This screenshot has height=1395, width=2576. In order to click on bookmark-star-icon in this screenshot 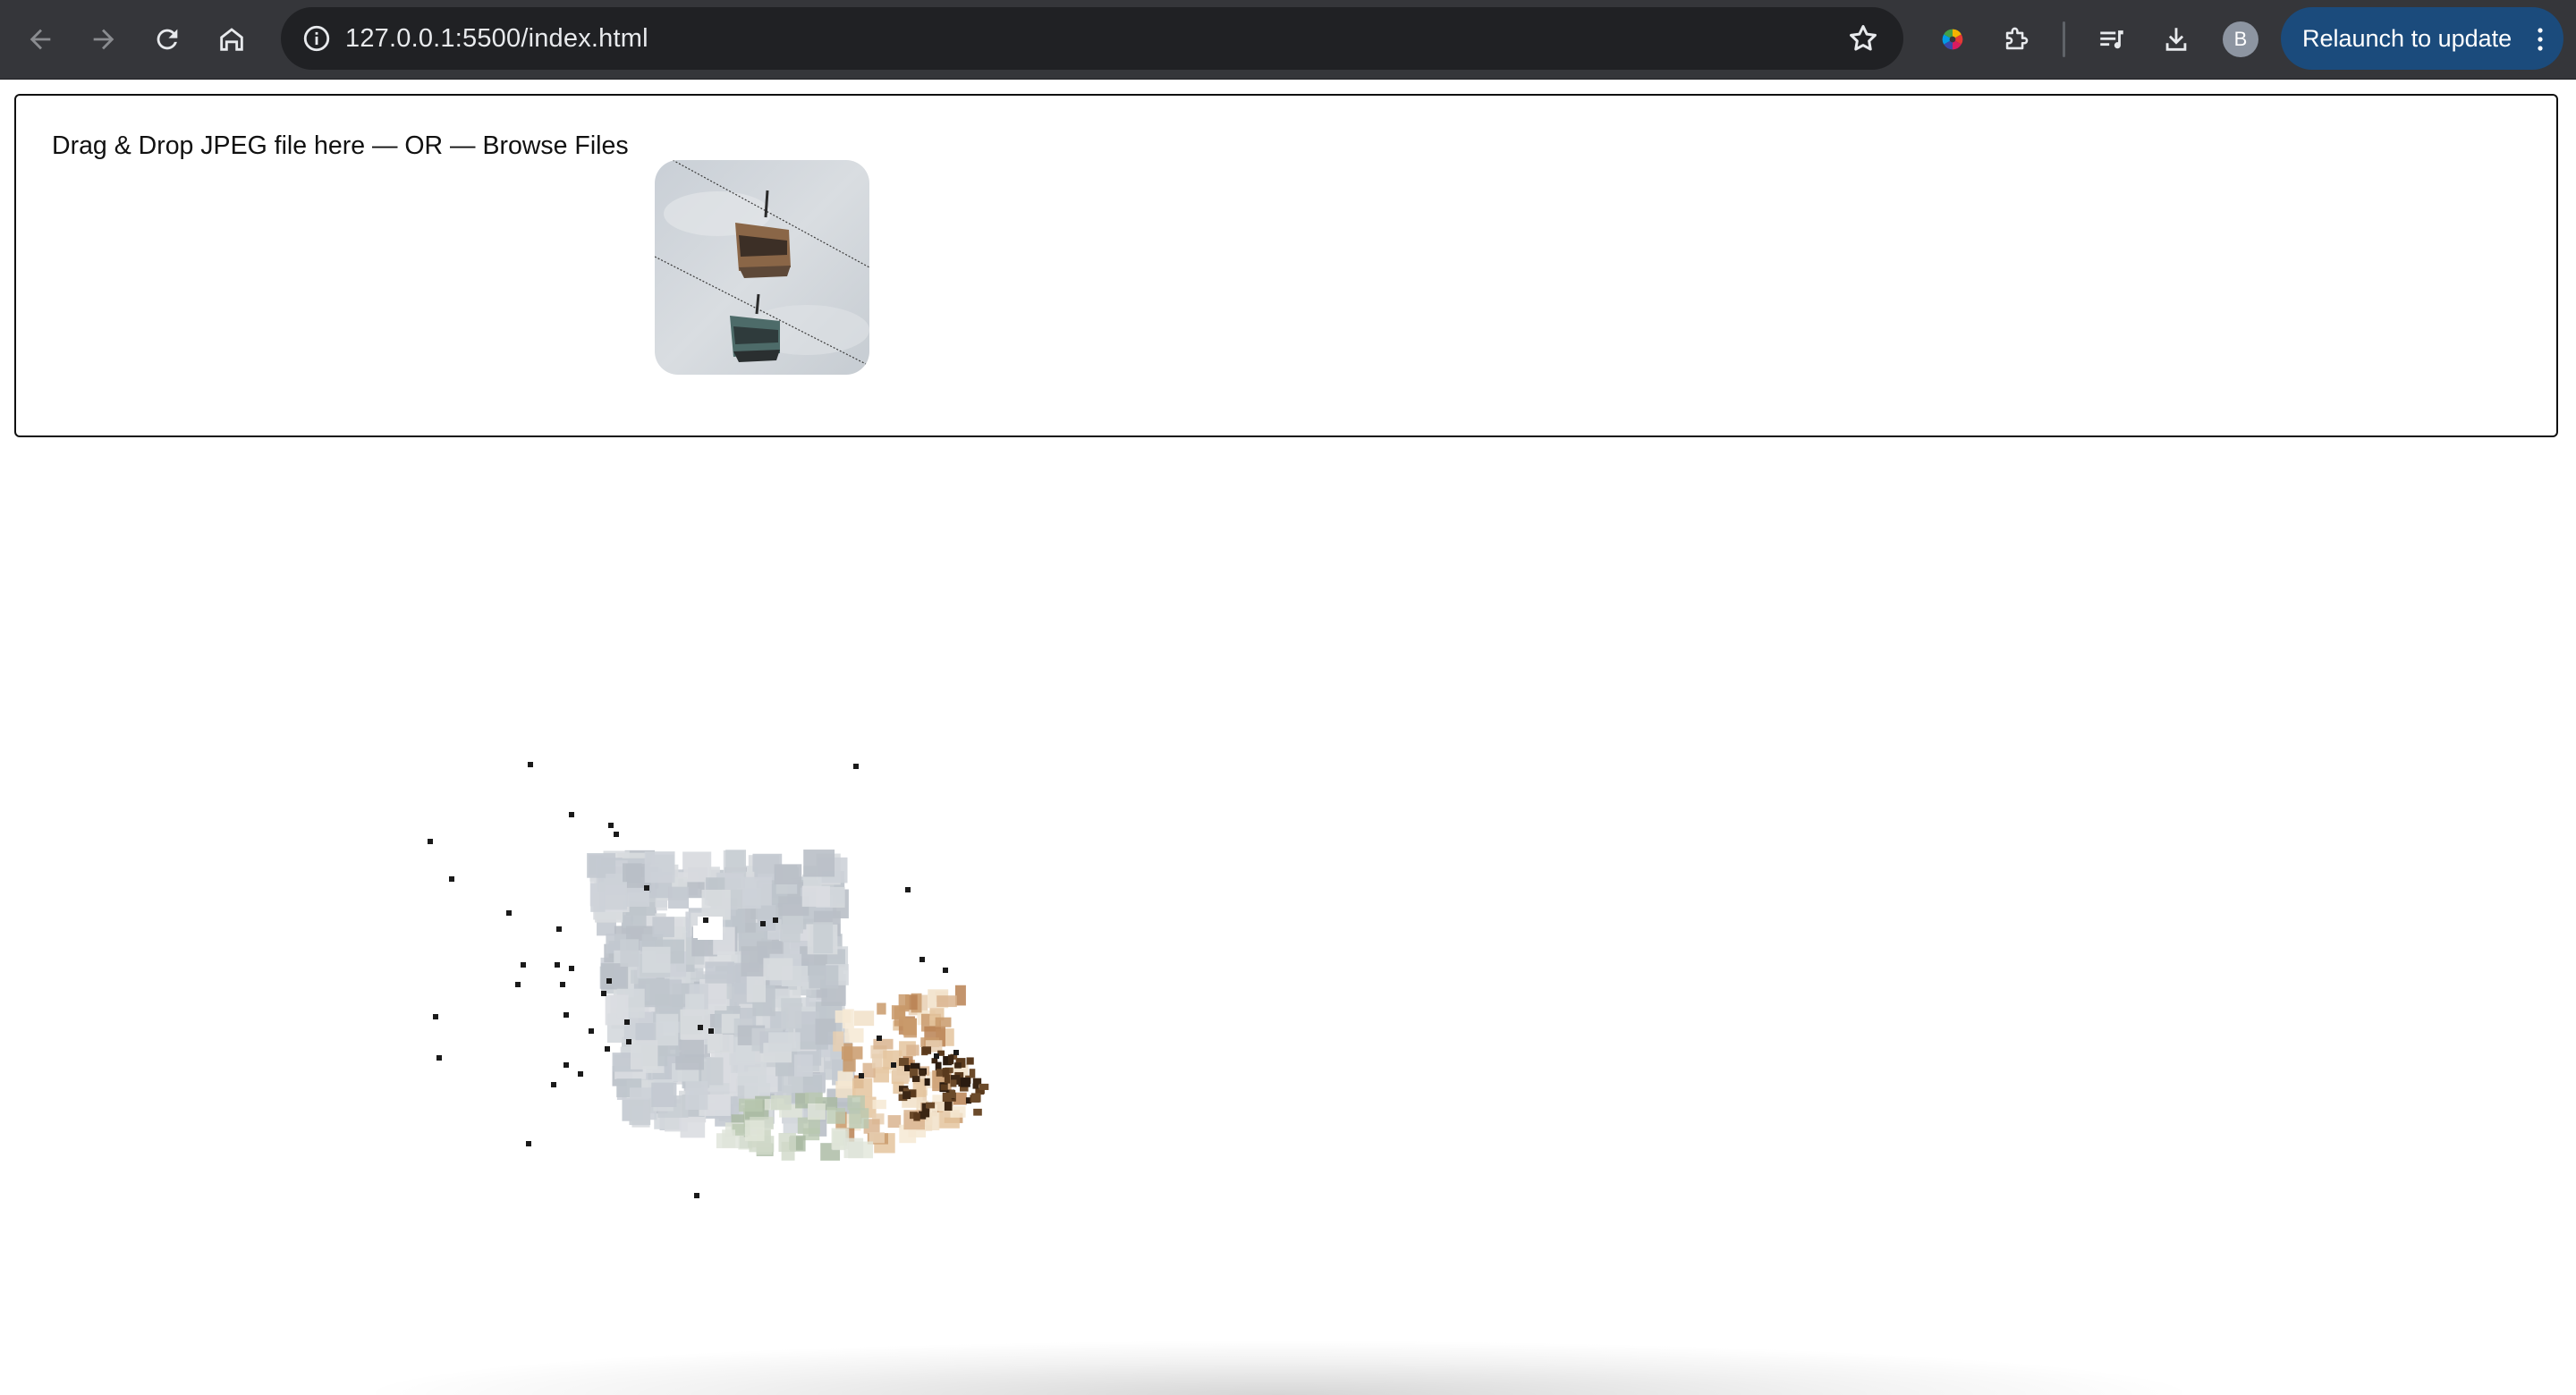, I will do `click(1863, 38)`.